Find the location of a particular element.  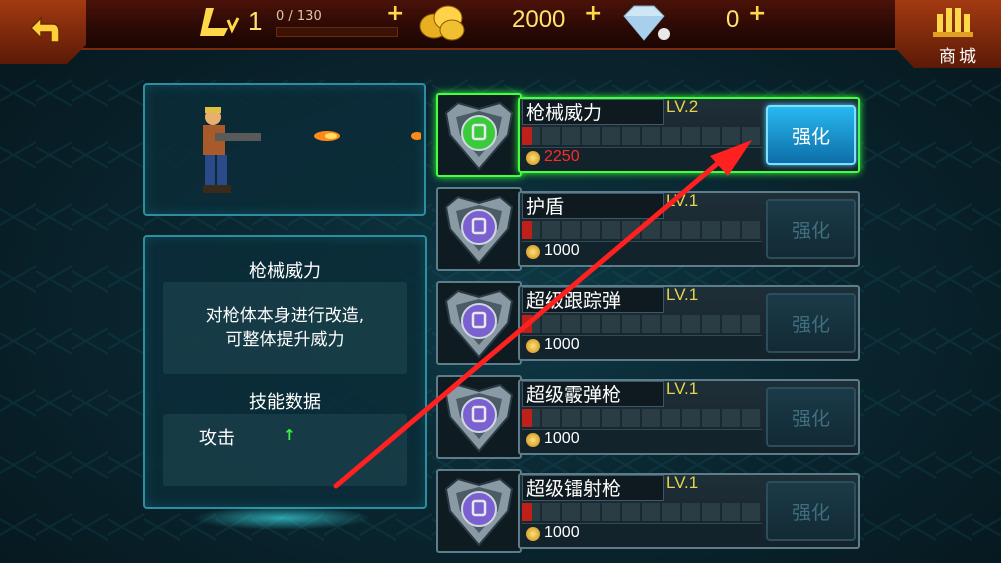

description-line: 可整体提升威力 is located at coordinates (285, 340).